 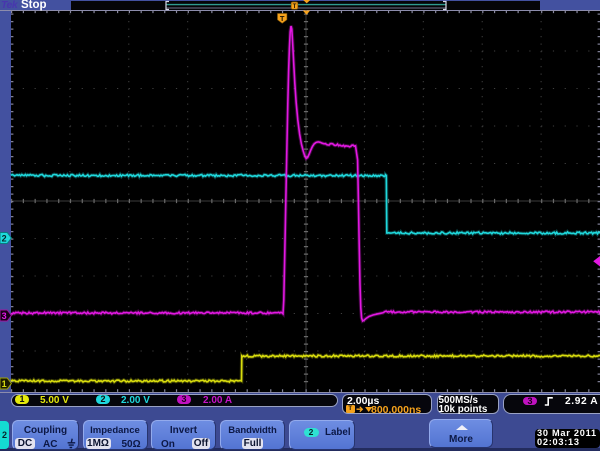 I want to click on svg-text: 3, so click(x=4, y=316).